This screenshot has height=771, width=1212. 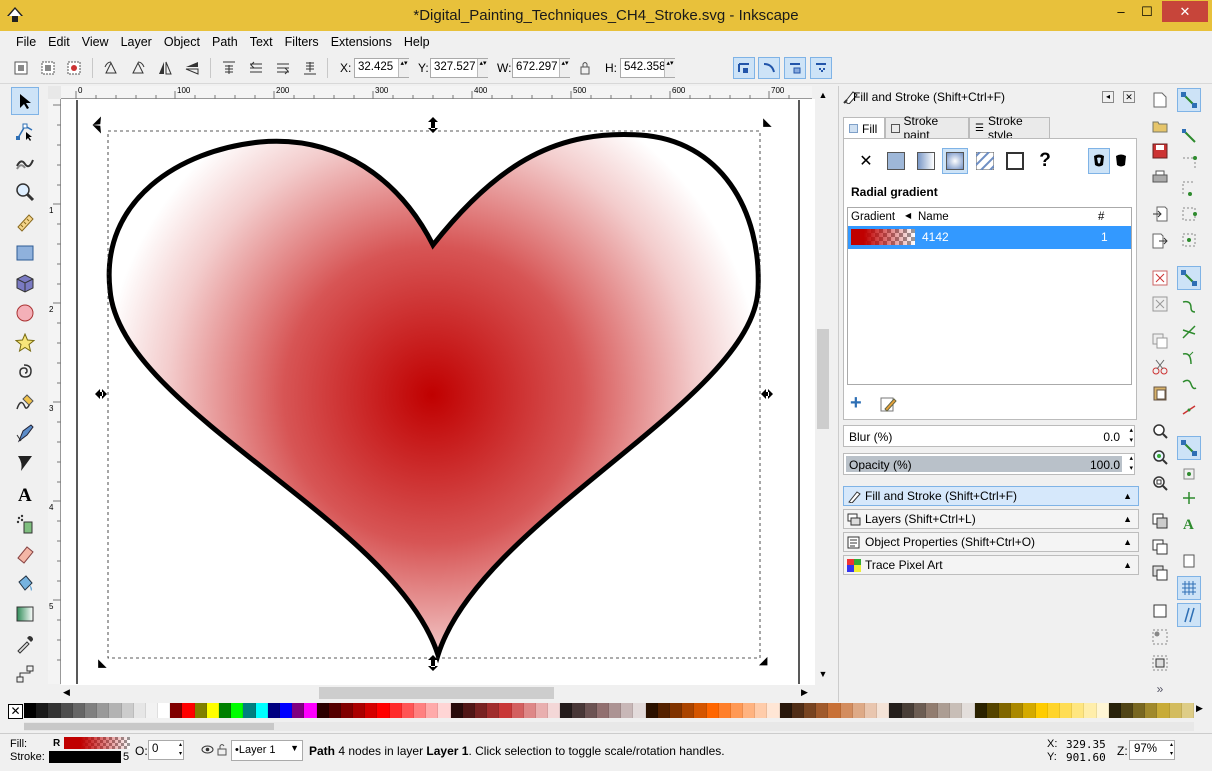 What do you see at coordinates (1189, 384) in the screenshot?
I see `snap-smooth-icon` at bounding box center [1189, 384].